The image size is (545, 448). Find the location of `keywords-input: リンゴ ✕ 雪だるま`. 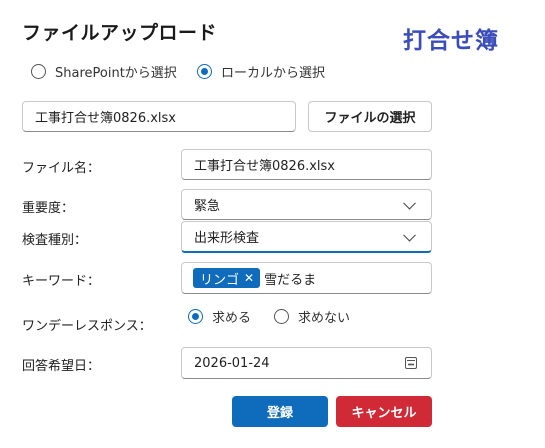

keywords-input: リンゴ ✕ 雪だるま is located at coordinates (306, 278).